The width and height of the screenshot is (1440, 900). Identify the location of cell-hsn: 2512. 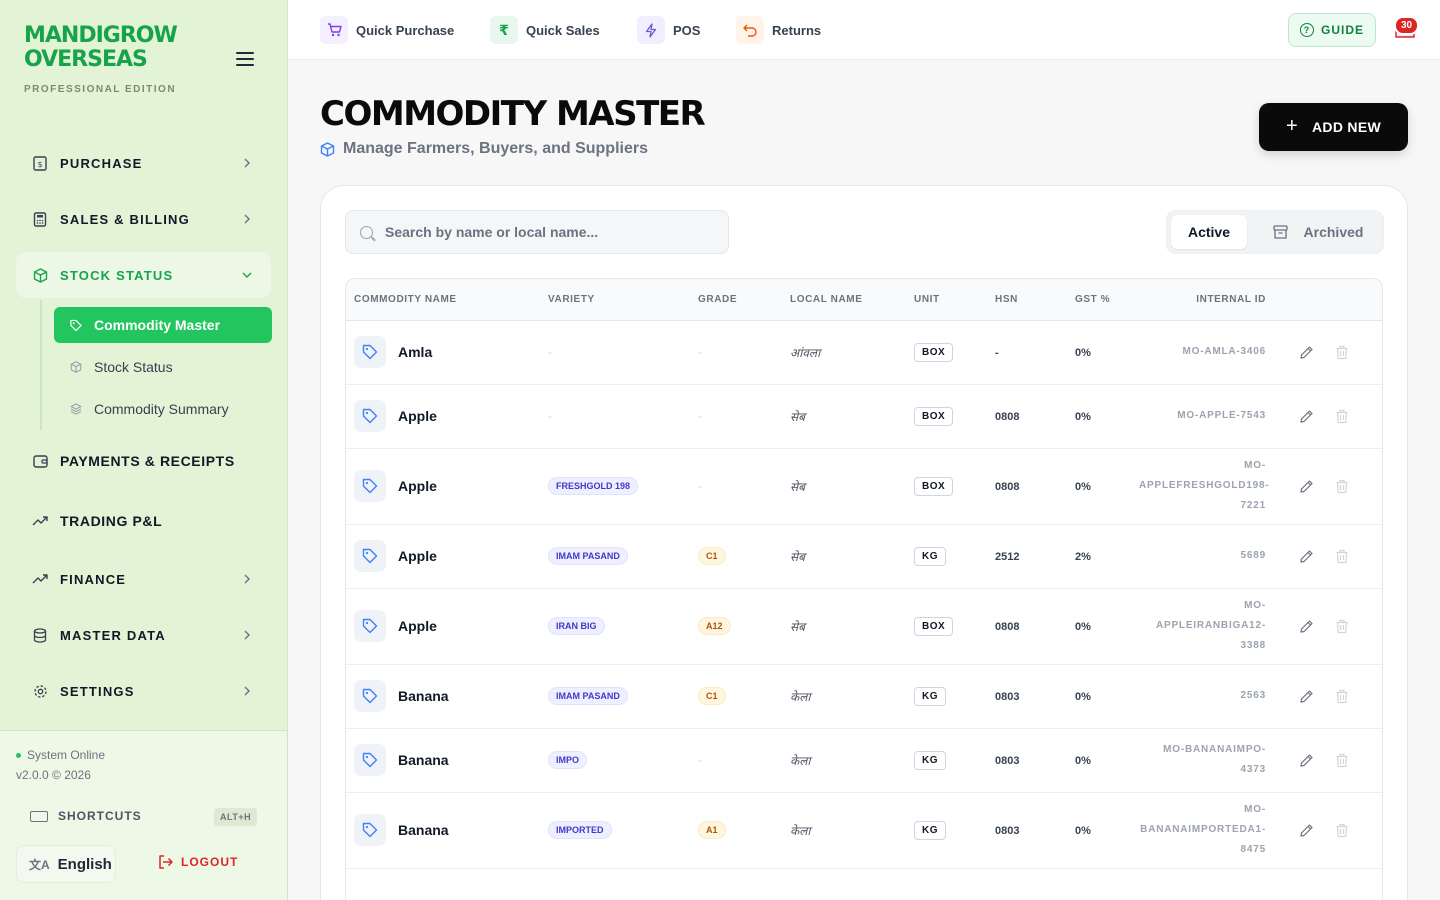
(1027, 556).